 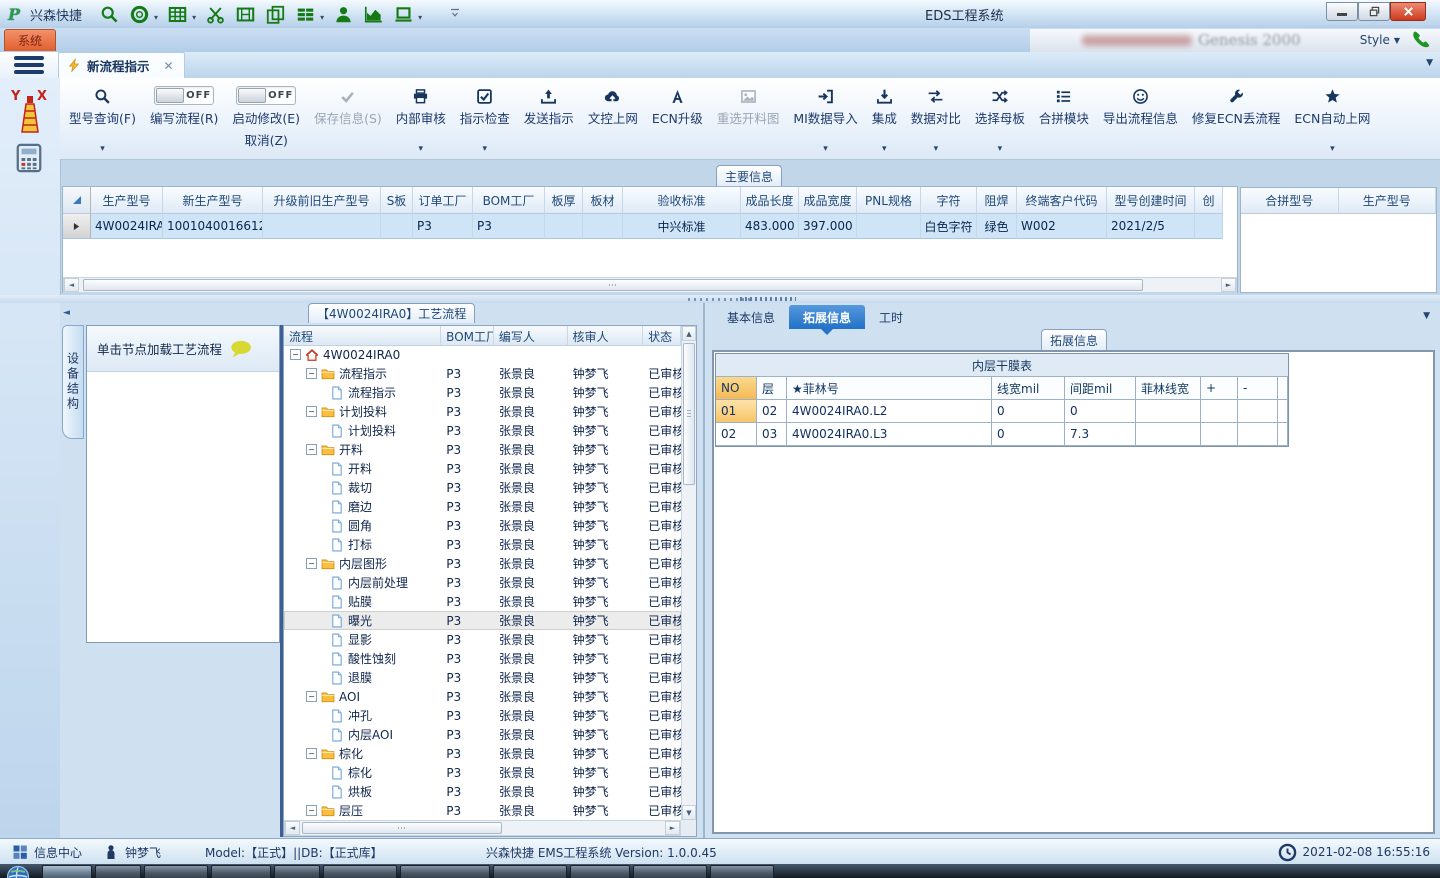 I want to click on tree-row: − 开料 P3 张景良 钟梦飞 已审核, so click(x=482, y=449).